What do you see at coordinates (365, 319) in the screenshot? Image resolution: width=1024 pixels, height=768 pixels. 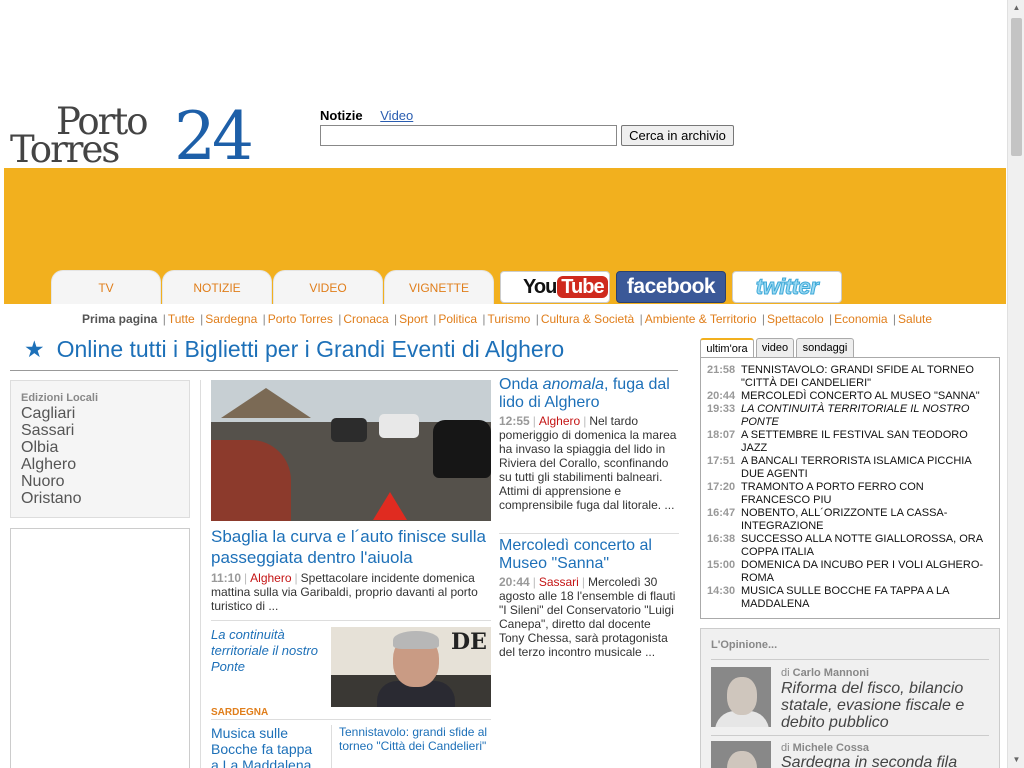 I see `category-cronaca: Cronaca` at bounding box center [365, 319].